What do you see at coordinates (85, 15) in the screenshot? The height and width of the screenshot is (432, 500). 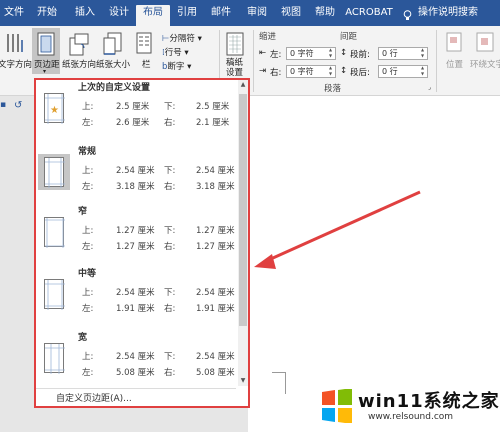 I see `tab-insert: 插入` at bounding box center [85, 15].